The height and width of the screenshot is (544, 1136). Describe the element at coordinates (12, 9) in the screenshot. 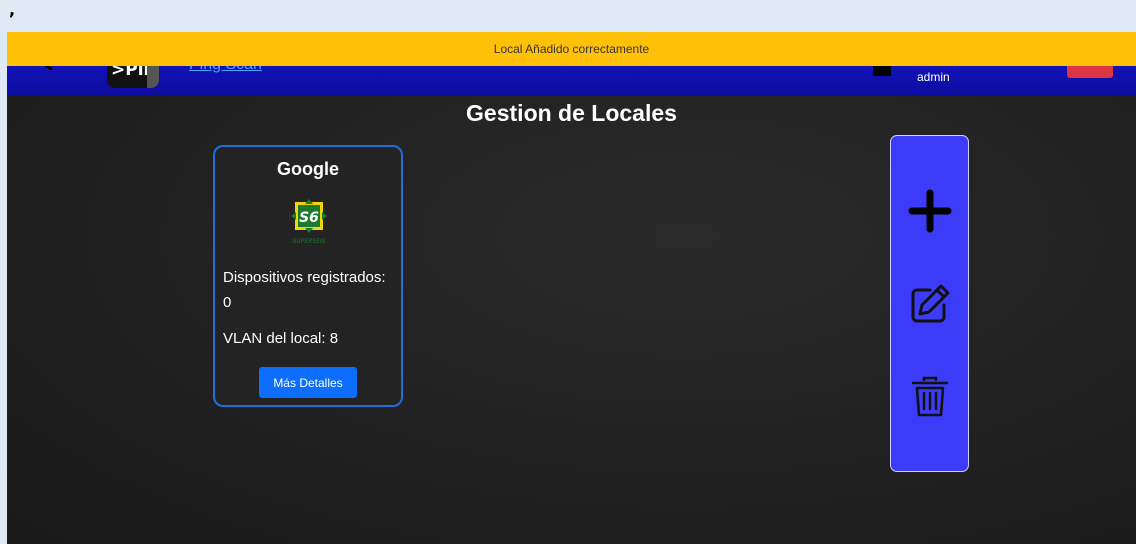

I see `stray-comma: ,` at that location.